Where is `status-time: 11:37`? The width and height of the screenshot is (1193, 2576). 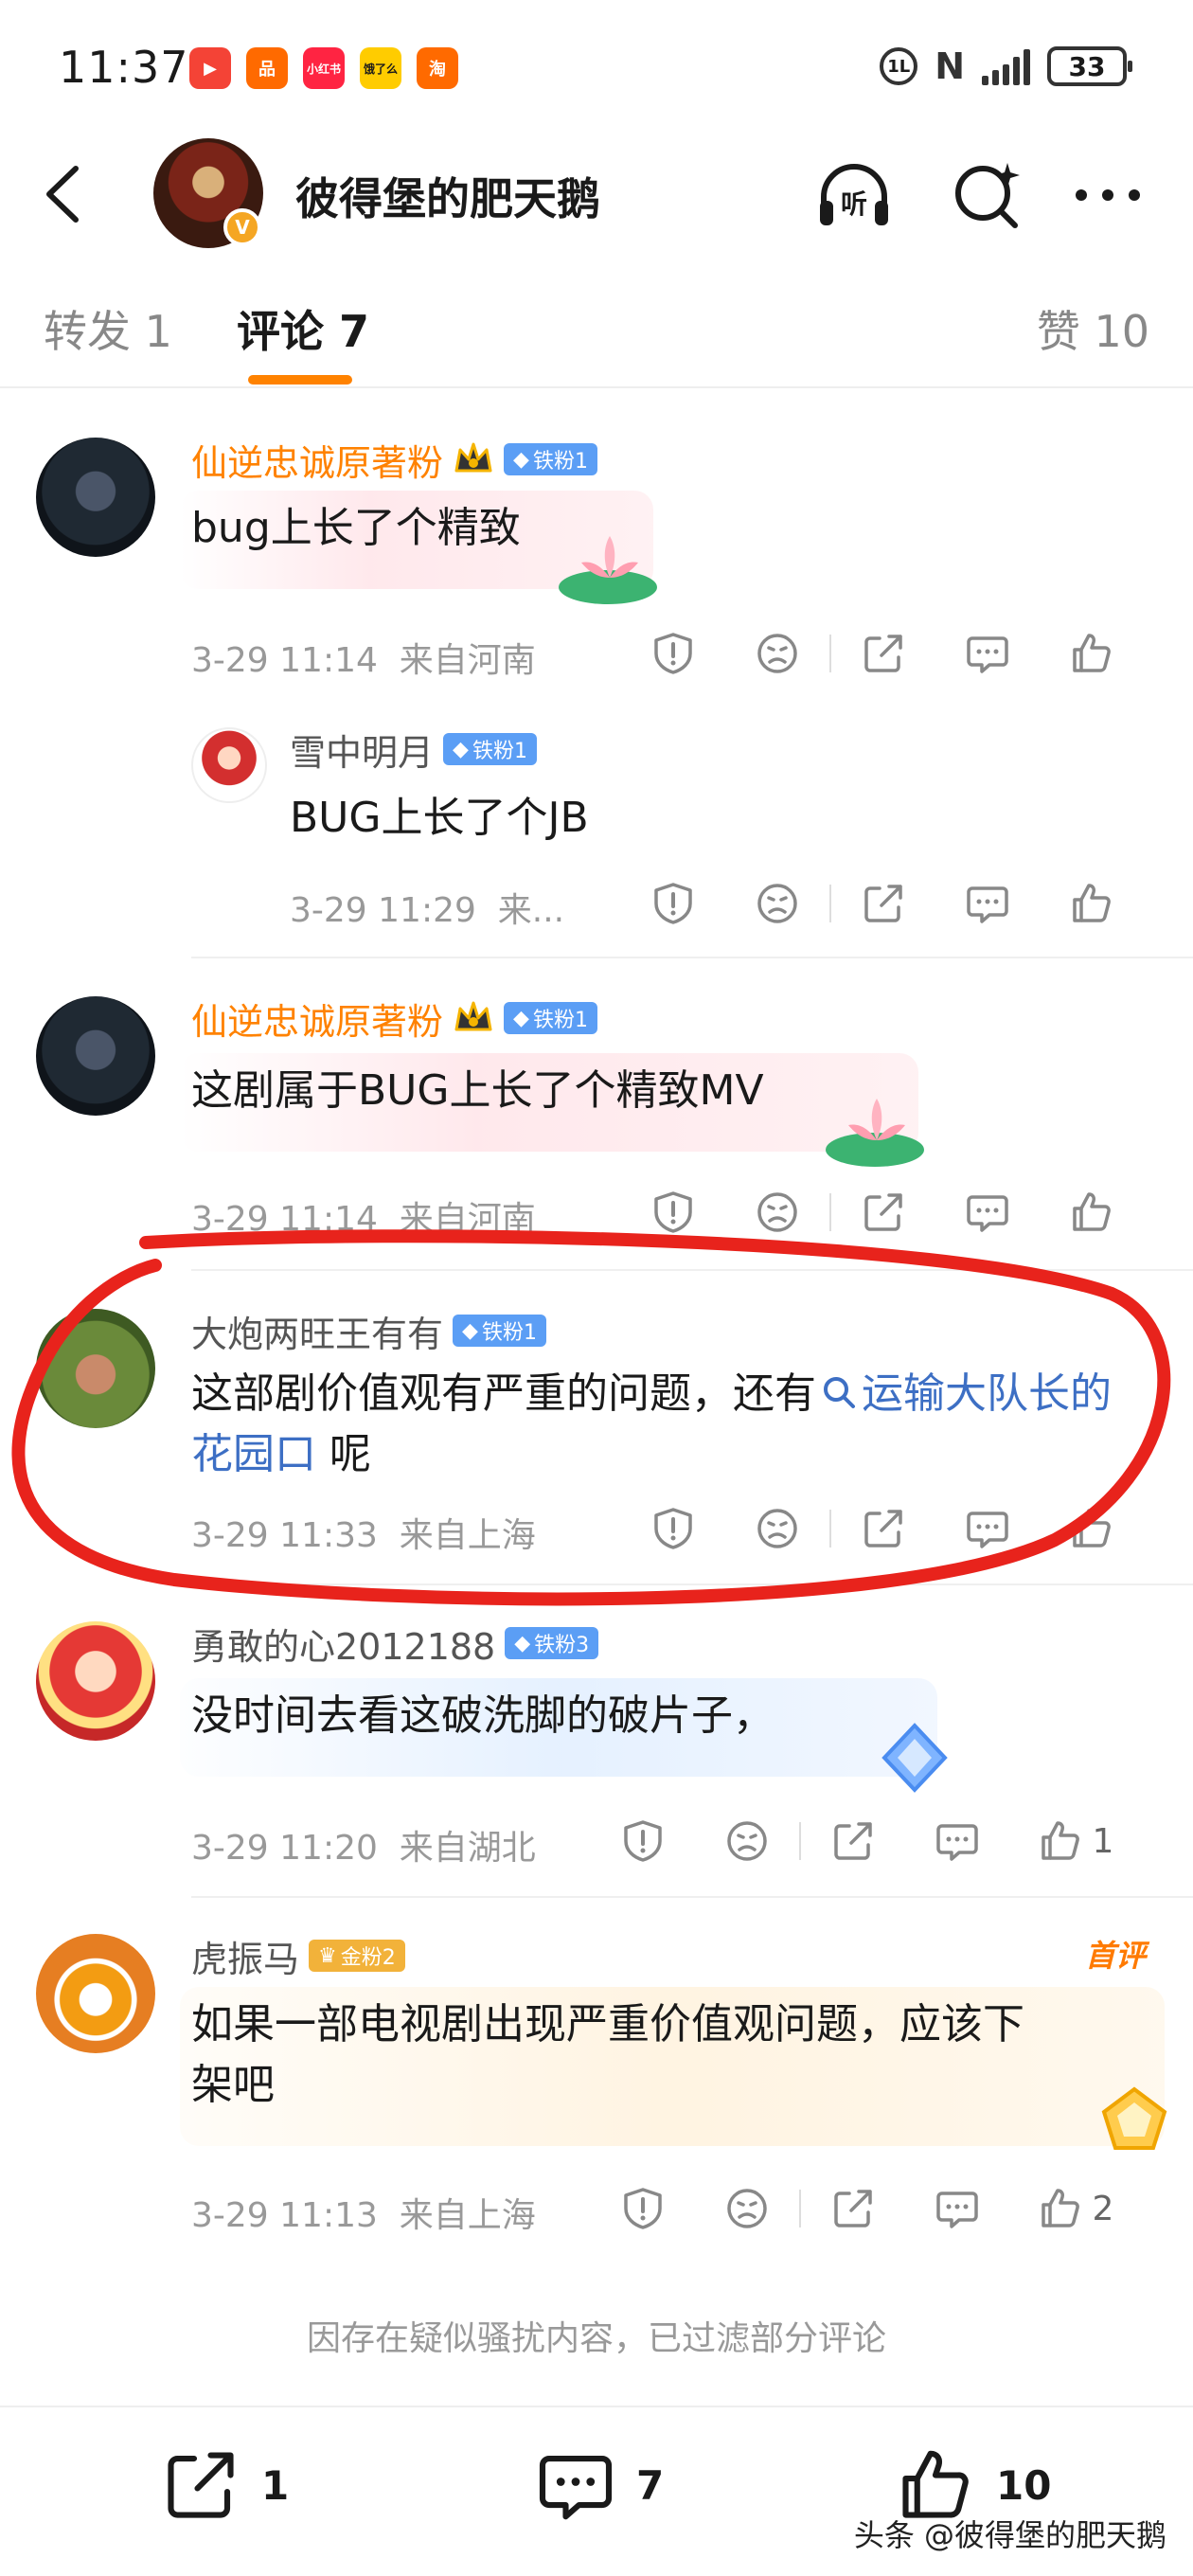 status-time: 11:37 is located at coordinates (124, 67).